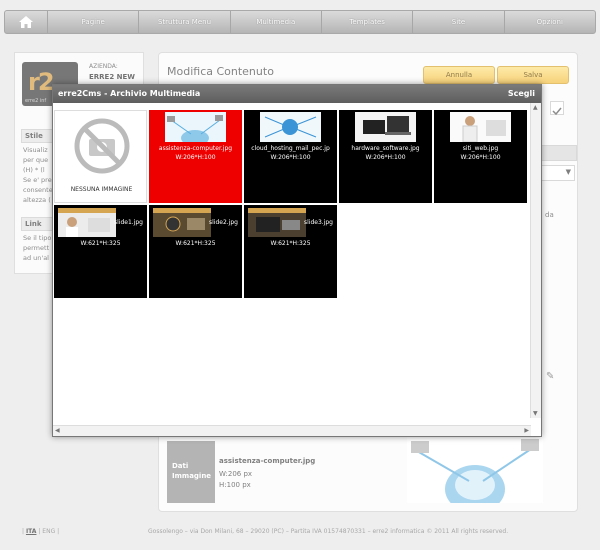 The width and height of the screenshot is (600, 550). What do you see at coordinates (535, 107) in the screenshot?
I see `scroll-up-icon: ▲` at bounding box center [535, 107].